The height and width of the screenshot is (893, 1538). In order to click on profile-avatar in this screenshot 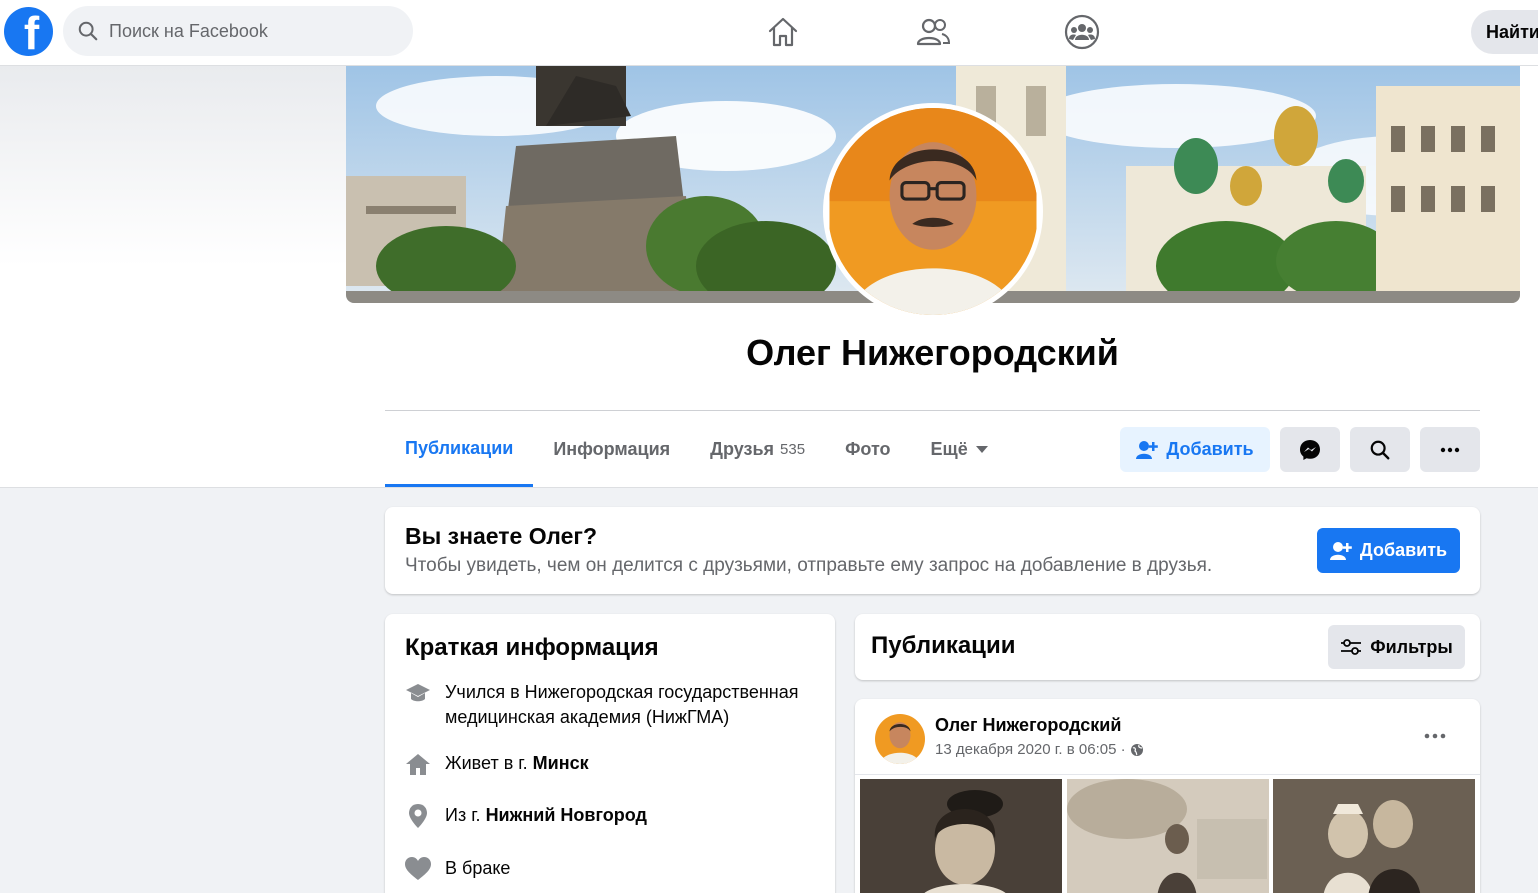, I will do `click(933, 211)`.